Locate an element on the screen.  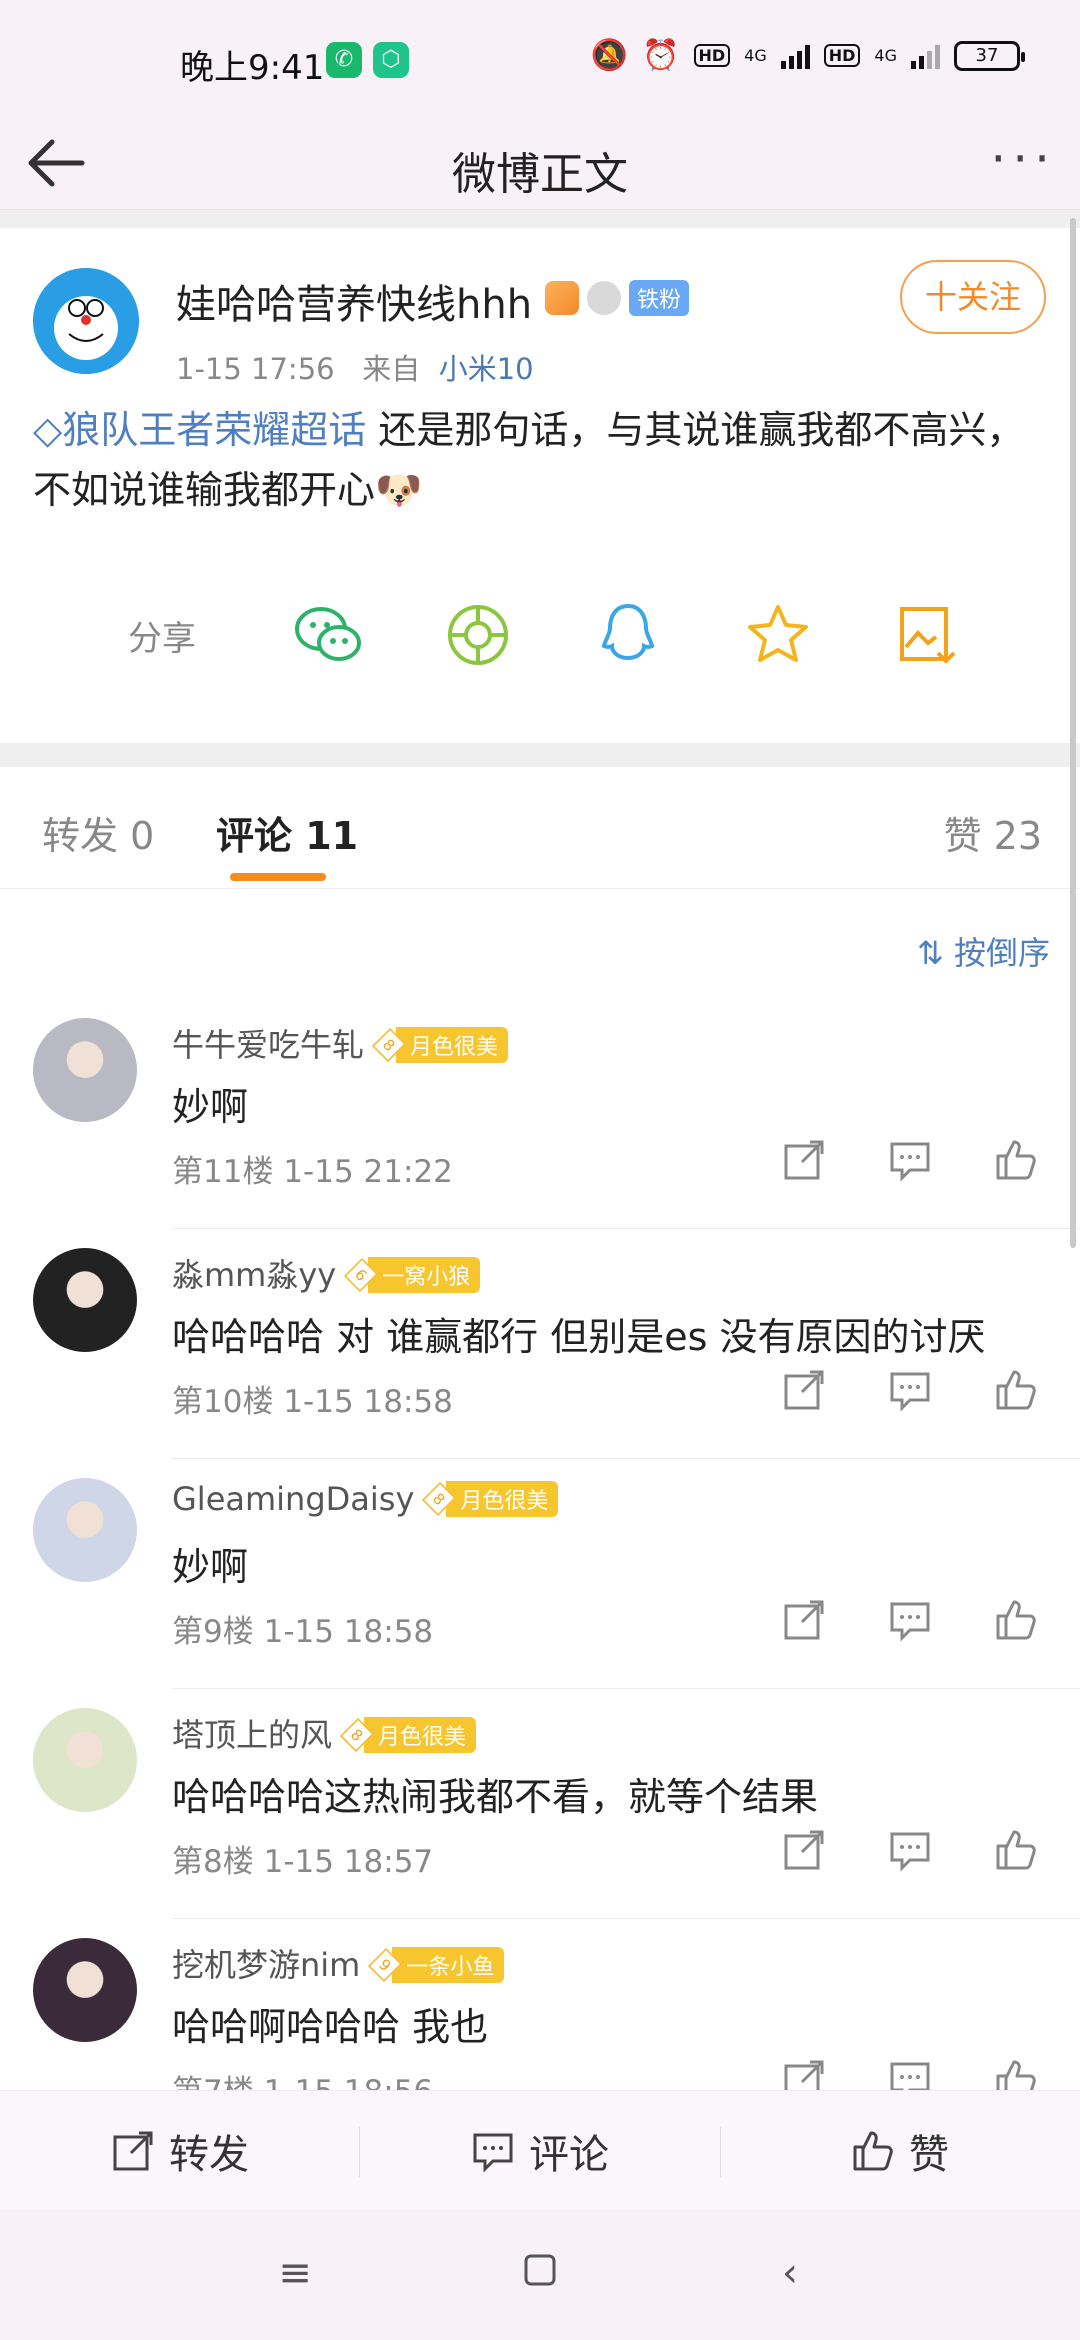
repost-label: 转发 is located at coordinates (209, 2155).